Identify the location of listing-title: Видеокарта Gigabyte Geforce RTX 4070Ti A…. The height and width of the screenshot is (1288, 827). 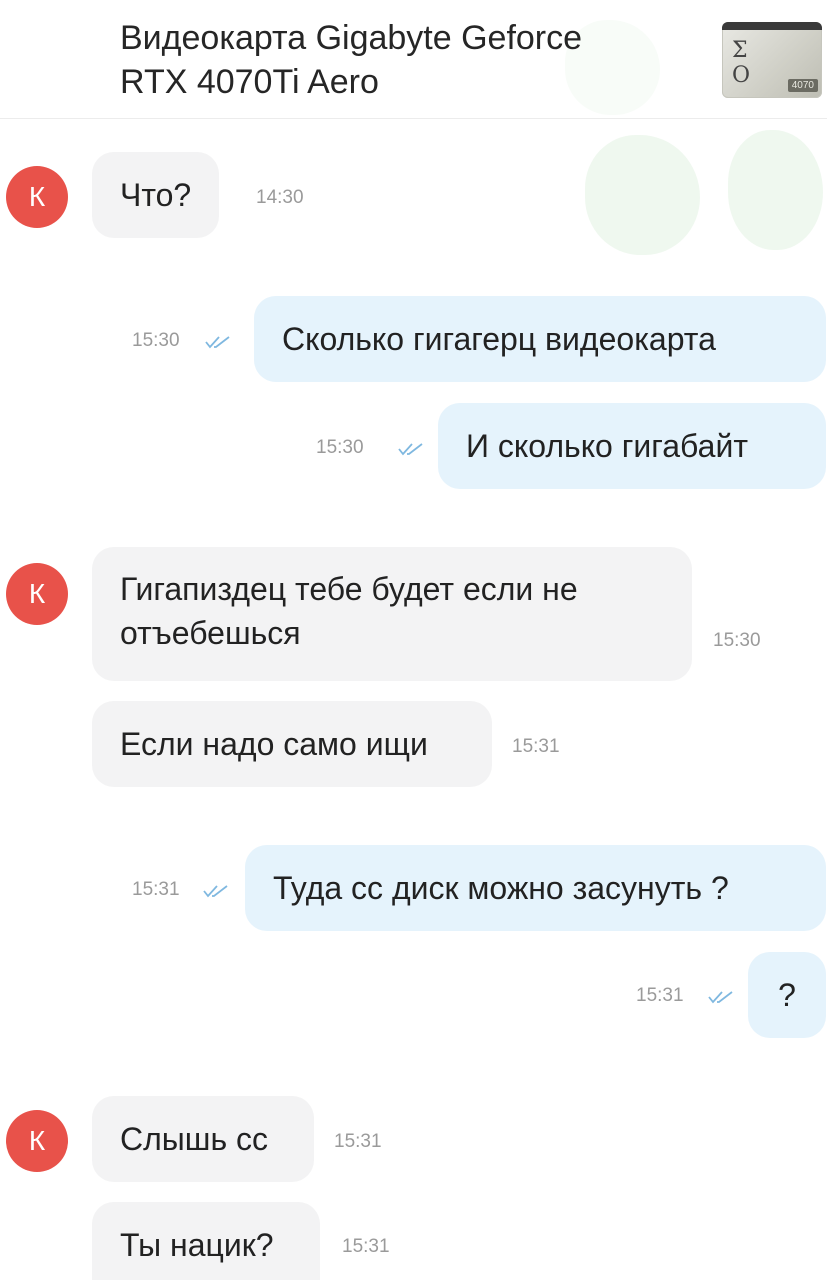
(400, 60).